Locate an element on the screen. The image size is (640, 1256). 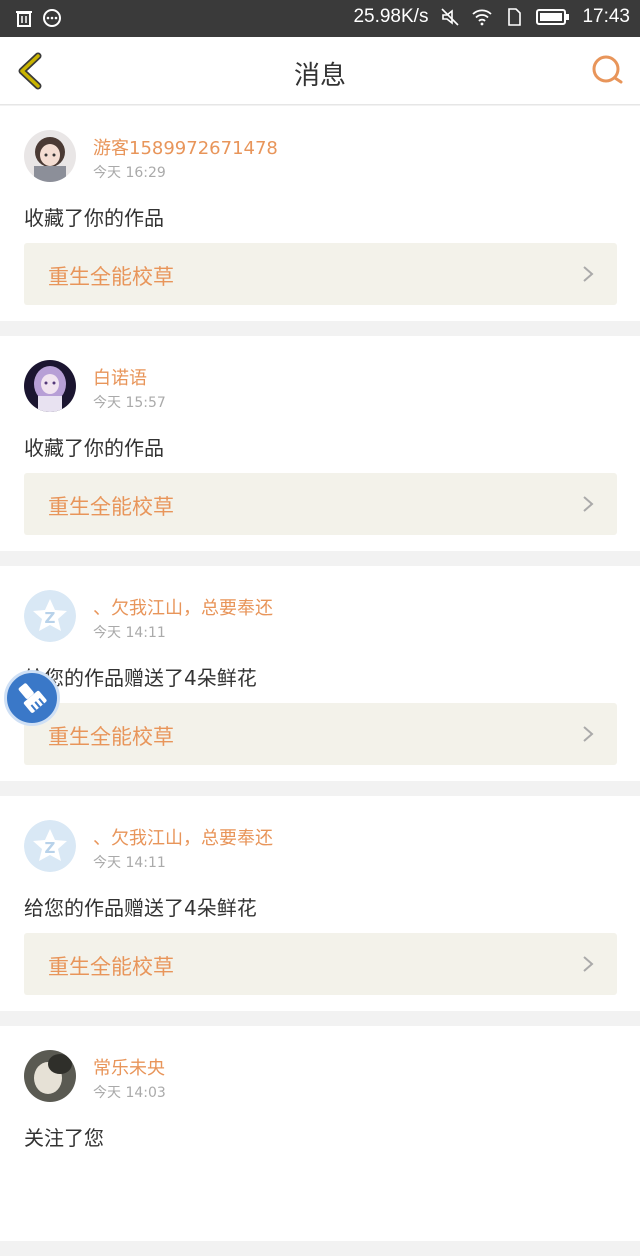
floating-clean-button is located at coordinates (32, 698).